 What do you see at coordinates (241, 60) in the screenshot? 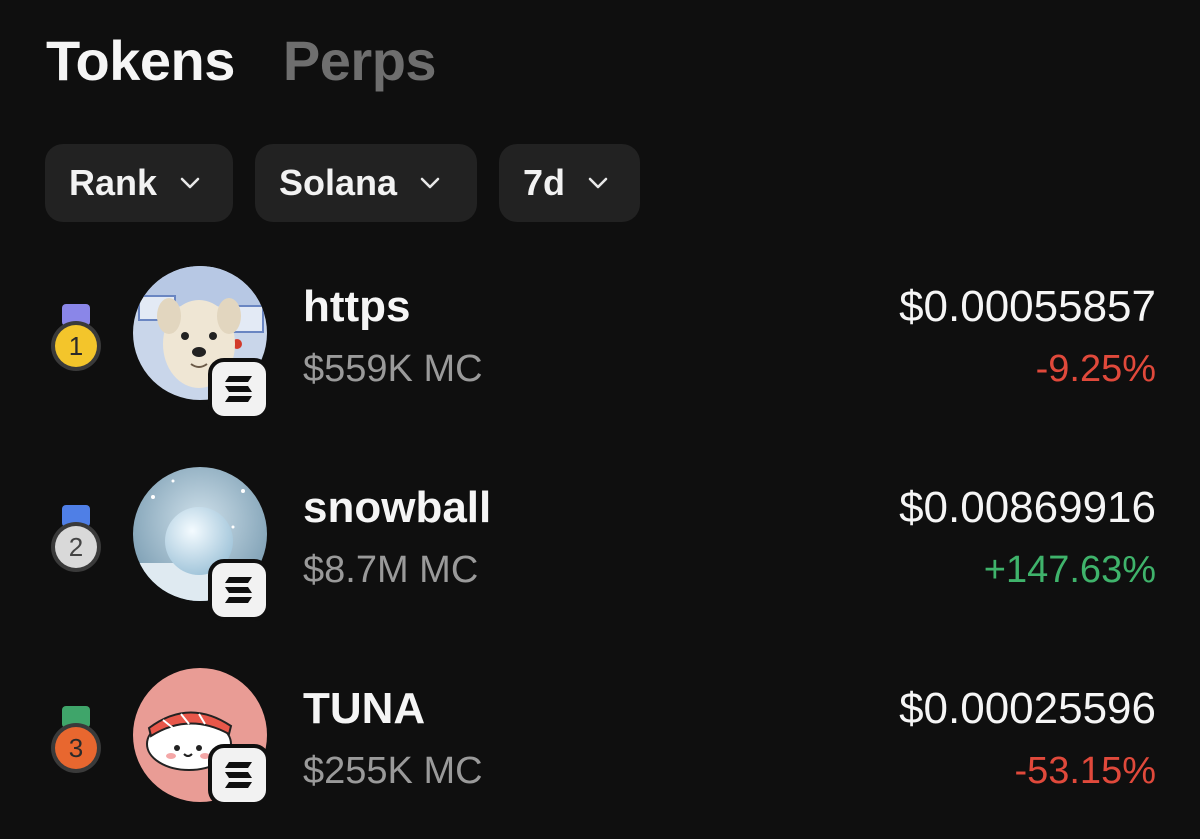
I see `tab-bar: Tokens Perps` at bounding box center [241, 60].